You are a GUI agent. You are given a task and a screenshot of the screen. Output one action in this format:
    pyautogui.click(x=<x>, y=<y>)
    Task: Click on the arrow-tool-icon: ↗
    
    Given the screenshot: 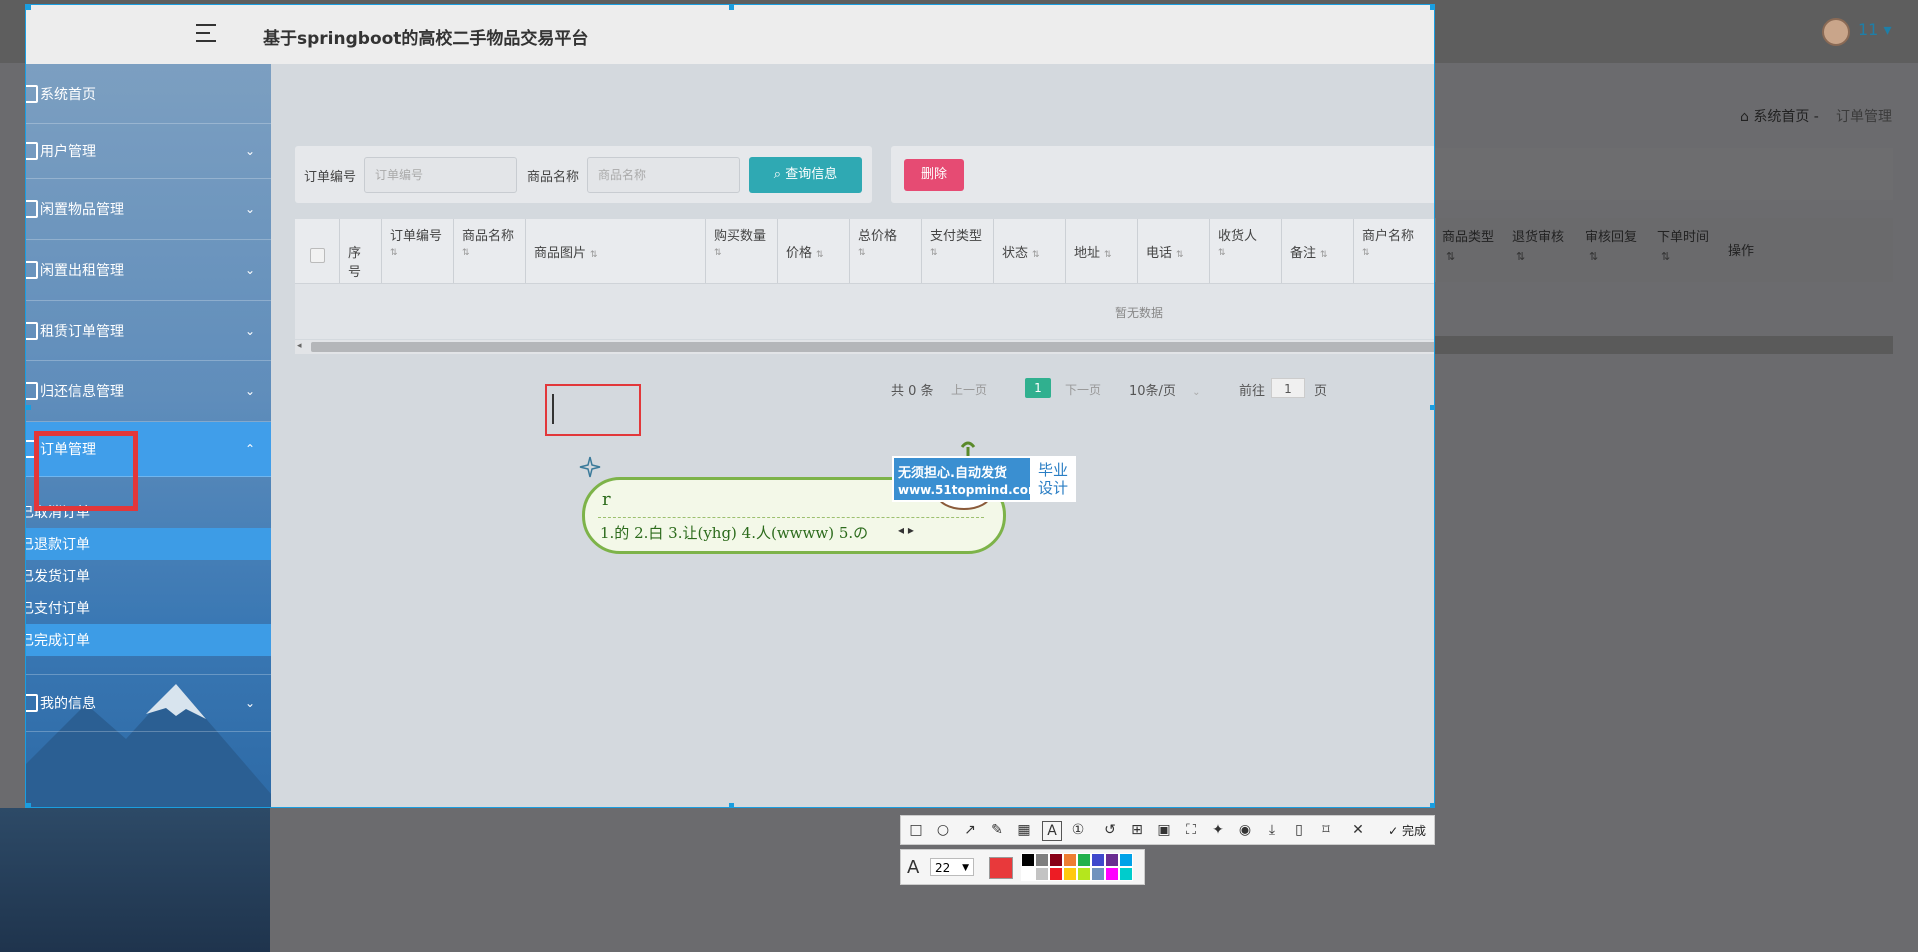 What is the action you would take?
    pyautogui.click(x=970, y=830)
    